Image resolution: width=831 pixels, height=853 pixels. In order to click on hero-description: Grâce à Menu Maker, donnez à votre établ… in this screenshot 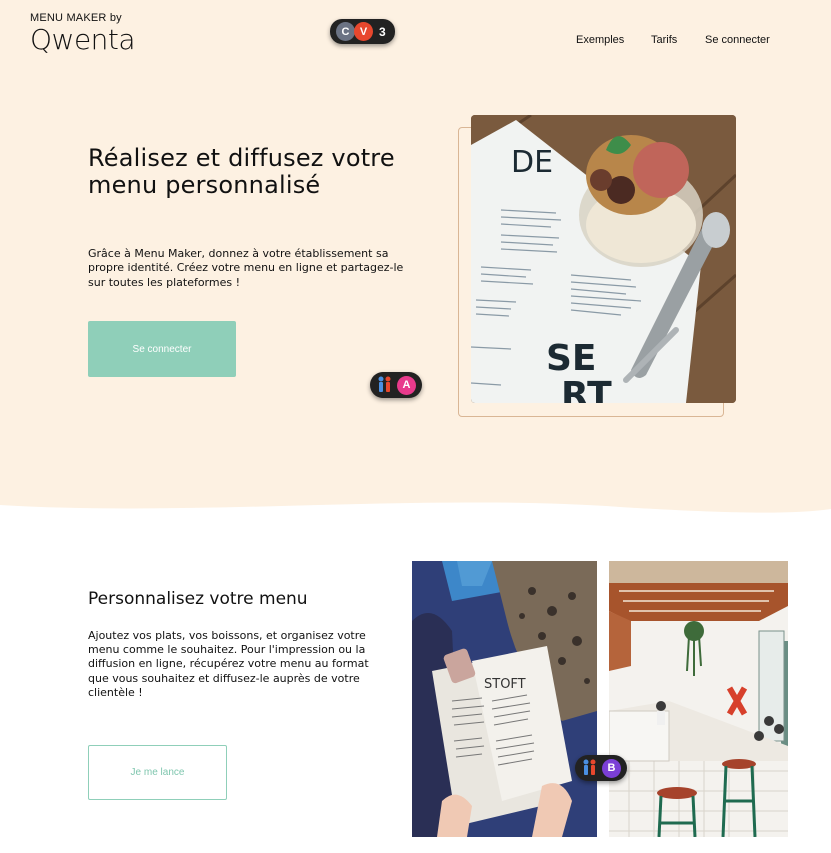, I will do `click(246, 268)`.